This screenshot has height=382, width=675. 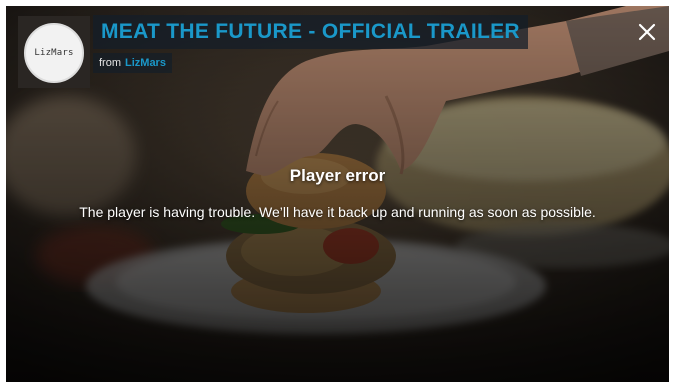 I want to click on channel-avatar: LizMars, so click(x=54, y=52).